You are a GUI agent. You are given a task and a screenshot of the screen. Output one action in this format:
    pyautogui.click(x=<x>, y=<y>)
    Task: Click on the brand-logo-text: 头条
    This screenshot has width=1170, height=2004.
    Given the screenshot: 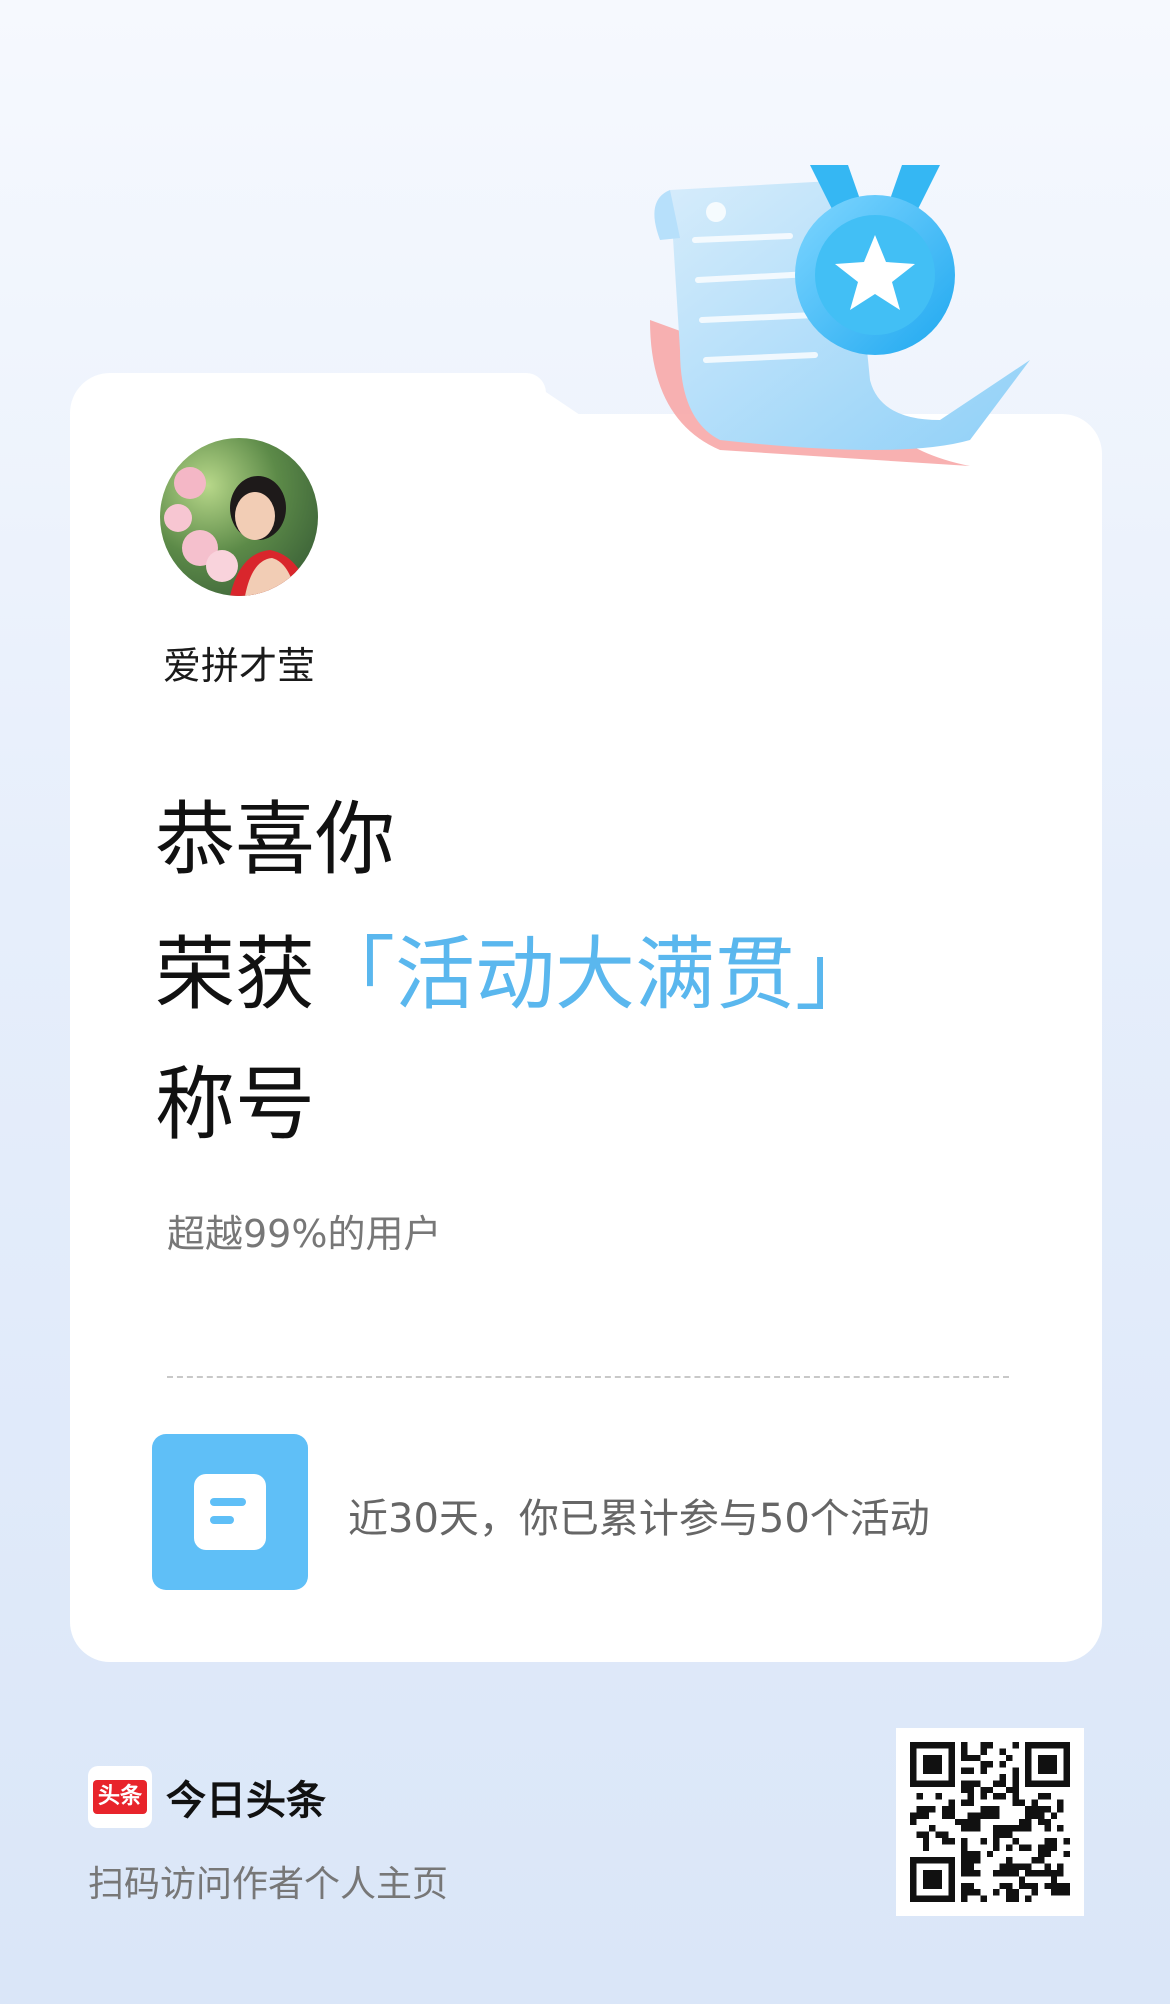 What is the action you would take?
    pyautogui.click(x=119, y=1797)
    